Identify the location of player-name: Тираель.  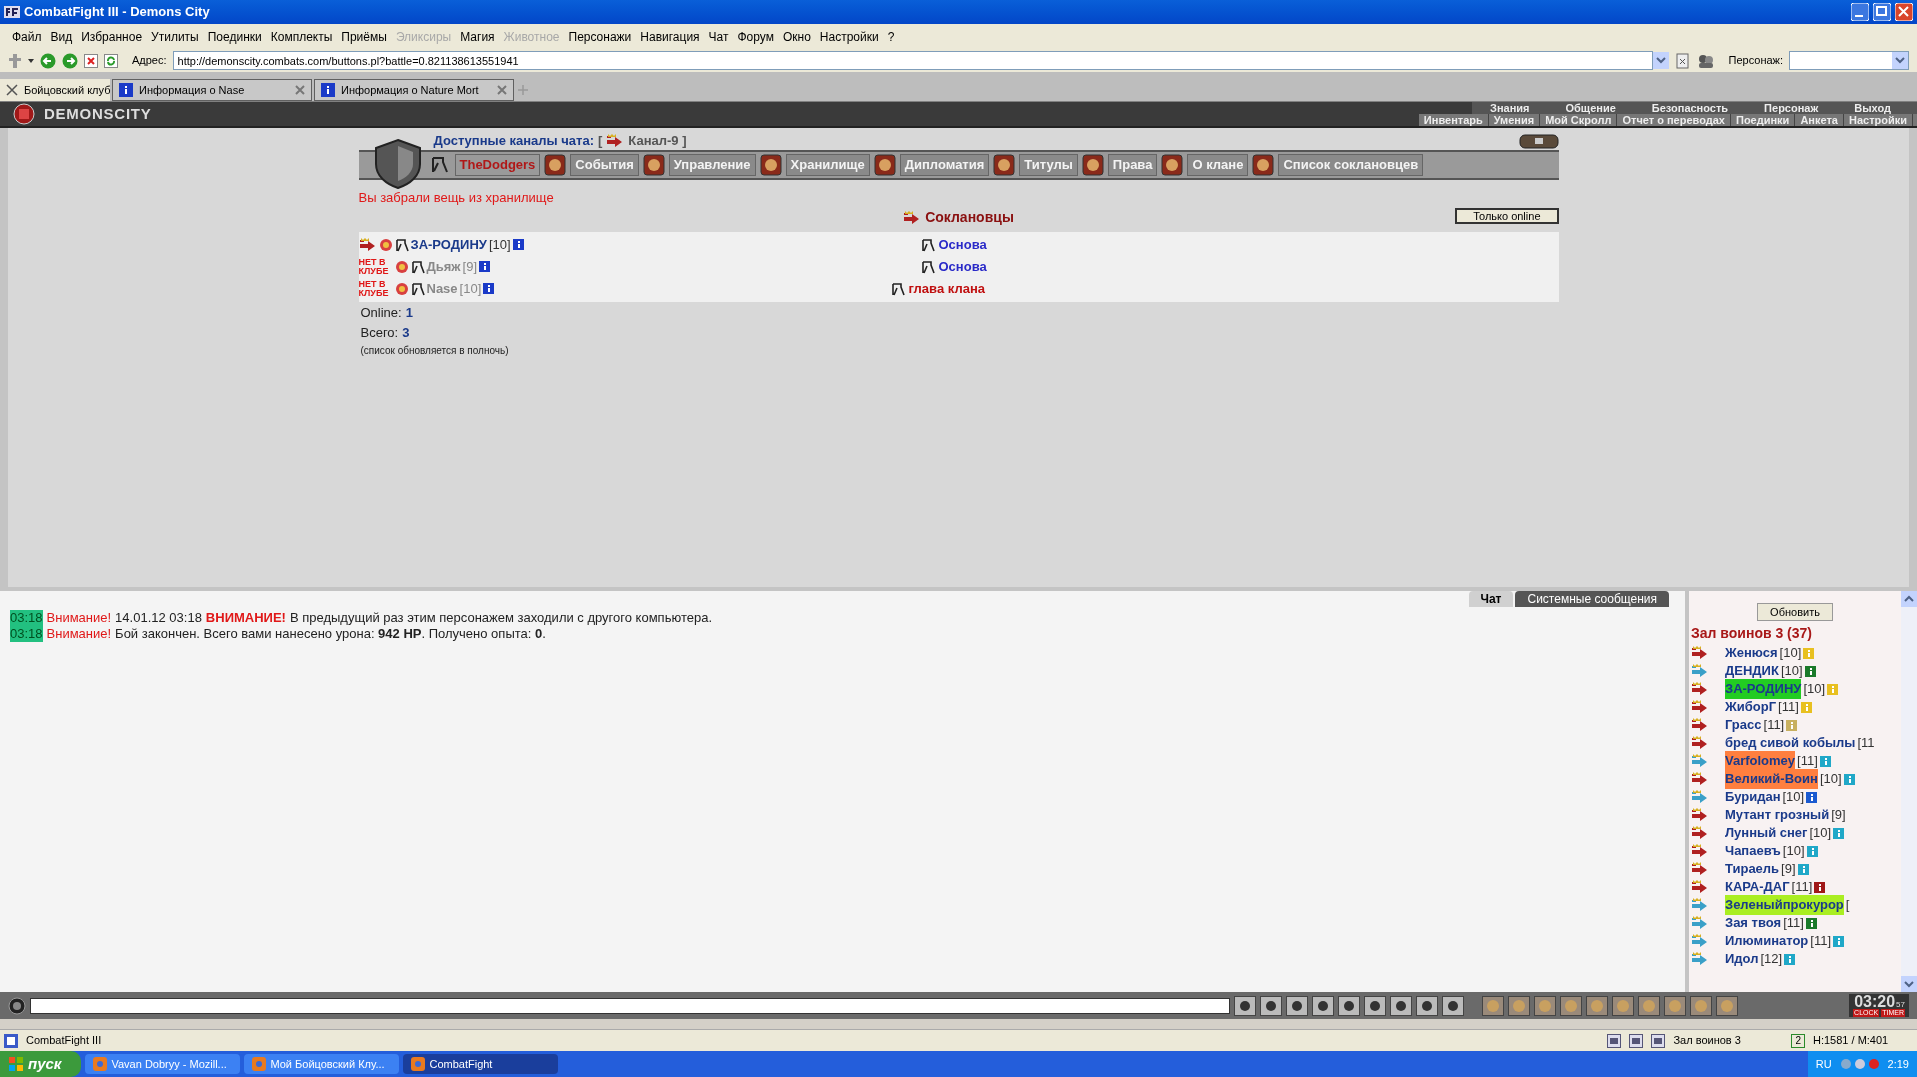
(1752, 869).